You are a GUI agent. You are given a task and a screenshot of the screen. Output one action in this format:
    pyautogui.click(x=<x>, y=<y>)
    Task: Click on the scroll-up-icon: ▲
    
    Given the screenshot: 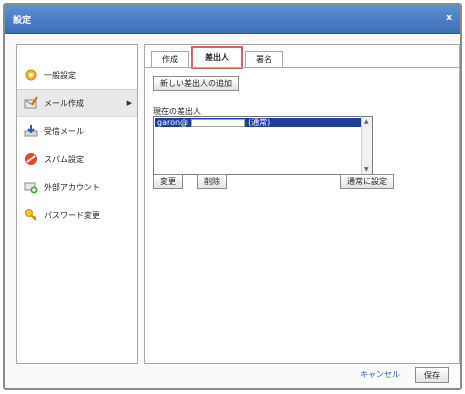 What is the action you would take?
    pyautogui.click(x=366, y=121)
    